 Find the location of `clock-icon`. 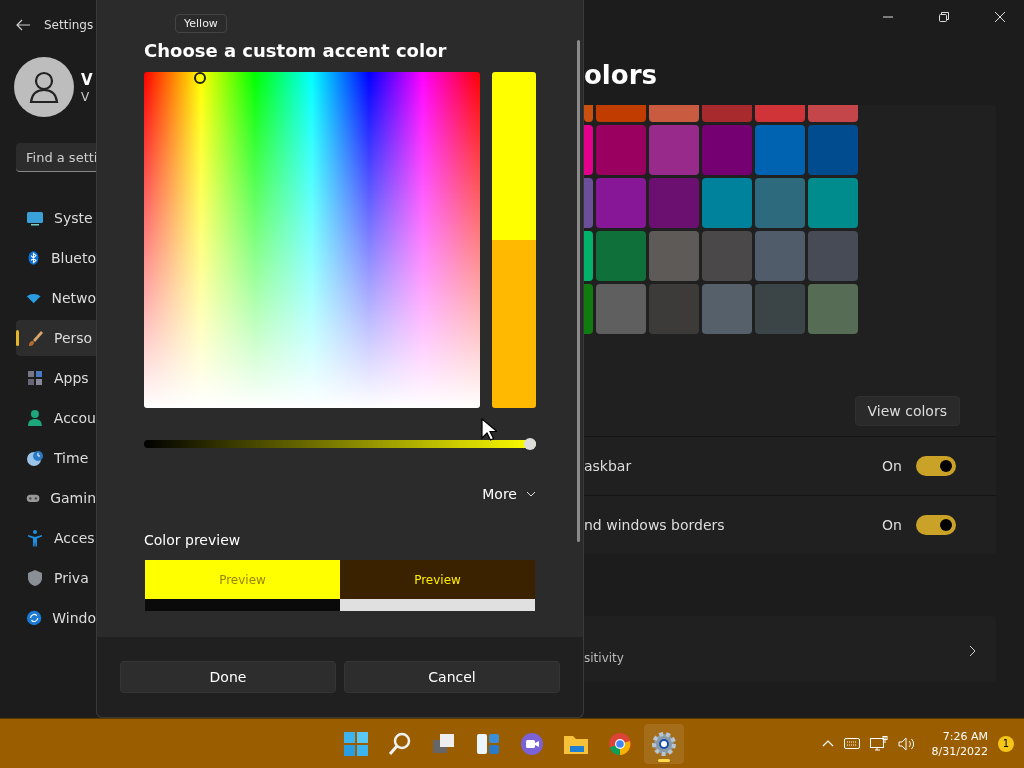

clock-icon is located at coordinates (35, 458).